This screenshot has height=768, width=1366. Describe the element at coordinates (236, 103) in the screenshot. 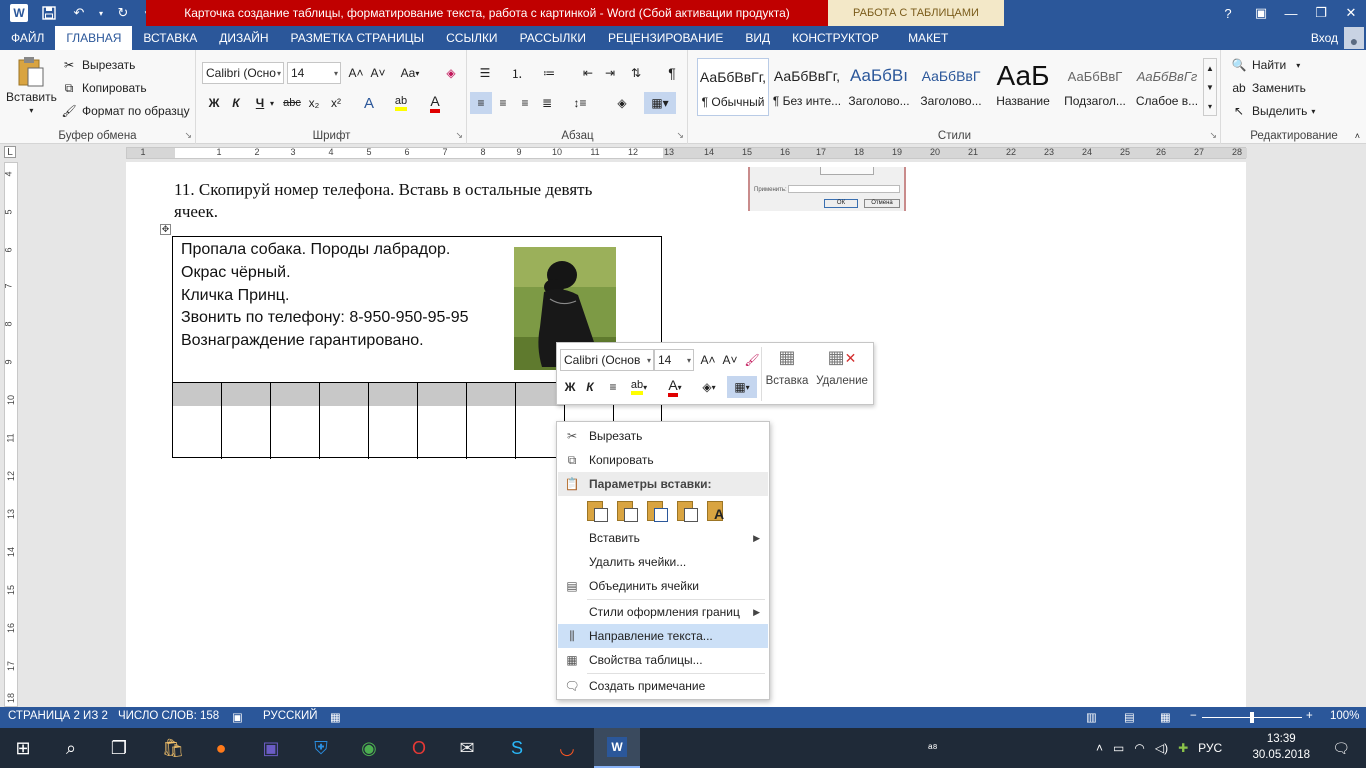

I see `italic-button: К` at that location.